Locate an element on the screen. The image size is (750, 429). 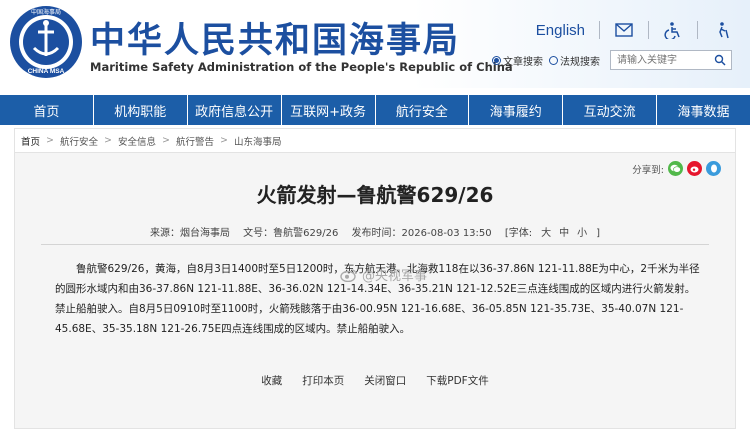
article-publish-time: 发布时间：2026-08-03 13:50 is located at coordinates (421, 233).